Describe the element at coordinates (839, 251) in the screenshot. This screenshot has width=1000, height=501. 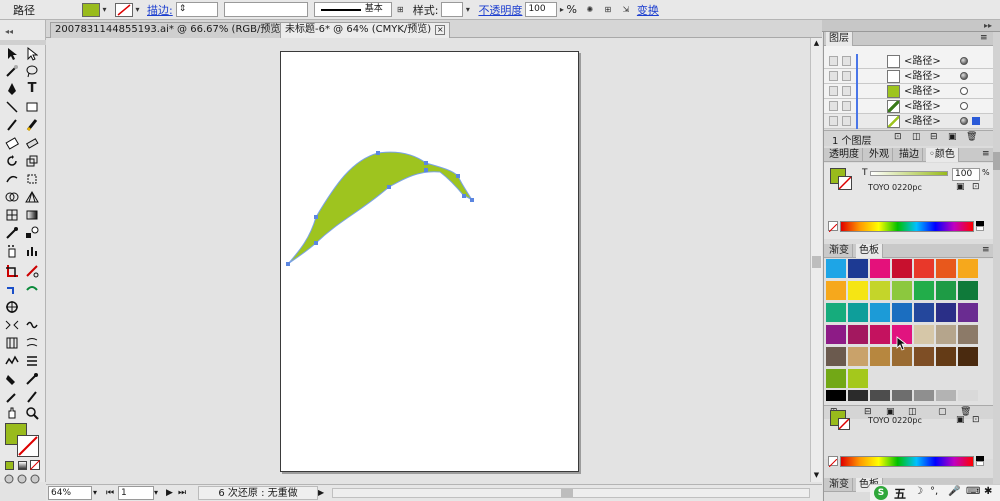
I see `tab-gradient: 渐变` at that location.